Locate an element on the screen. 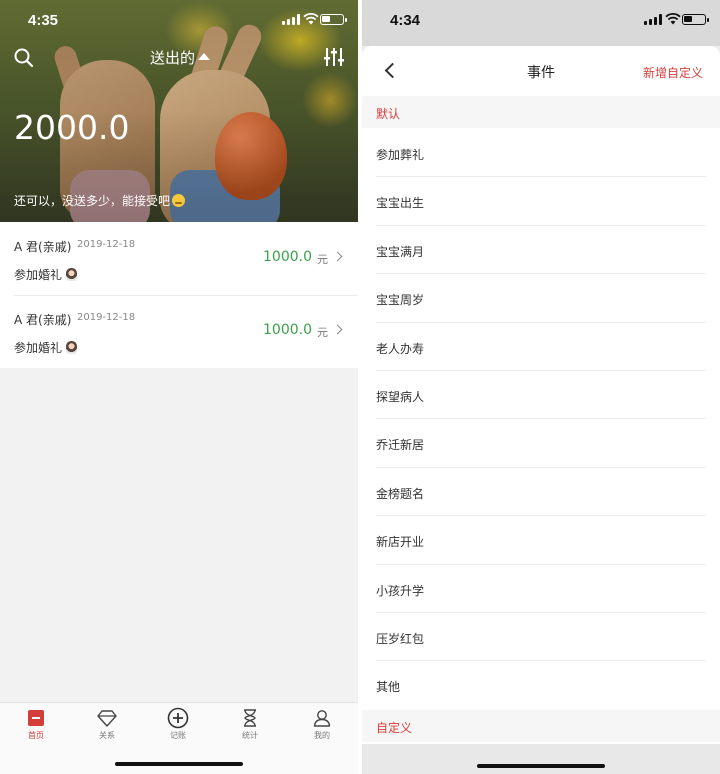 The width and height of the screenshot is (720, 774). tab-record: 记账 is located at coordinates (178, 728).